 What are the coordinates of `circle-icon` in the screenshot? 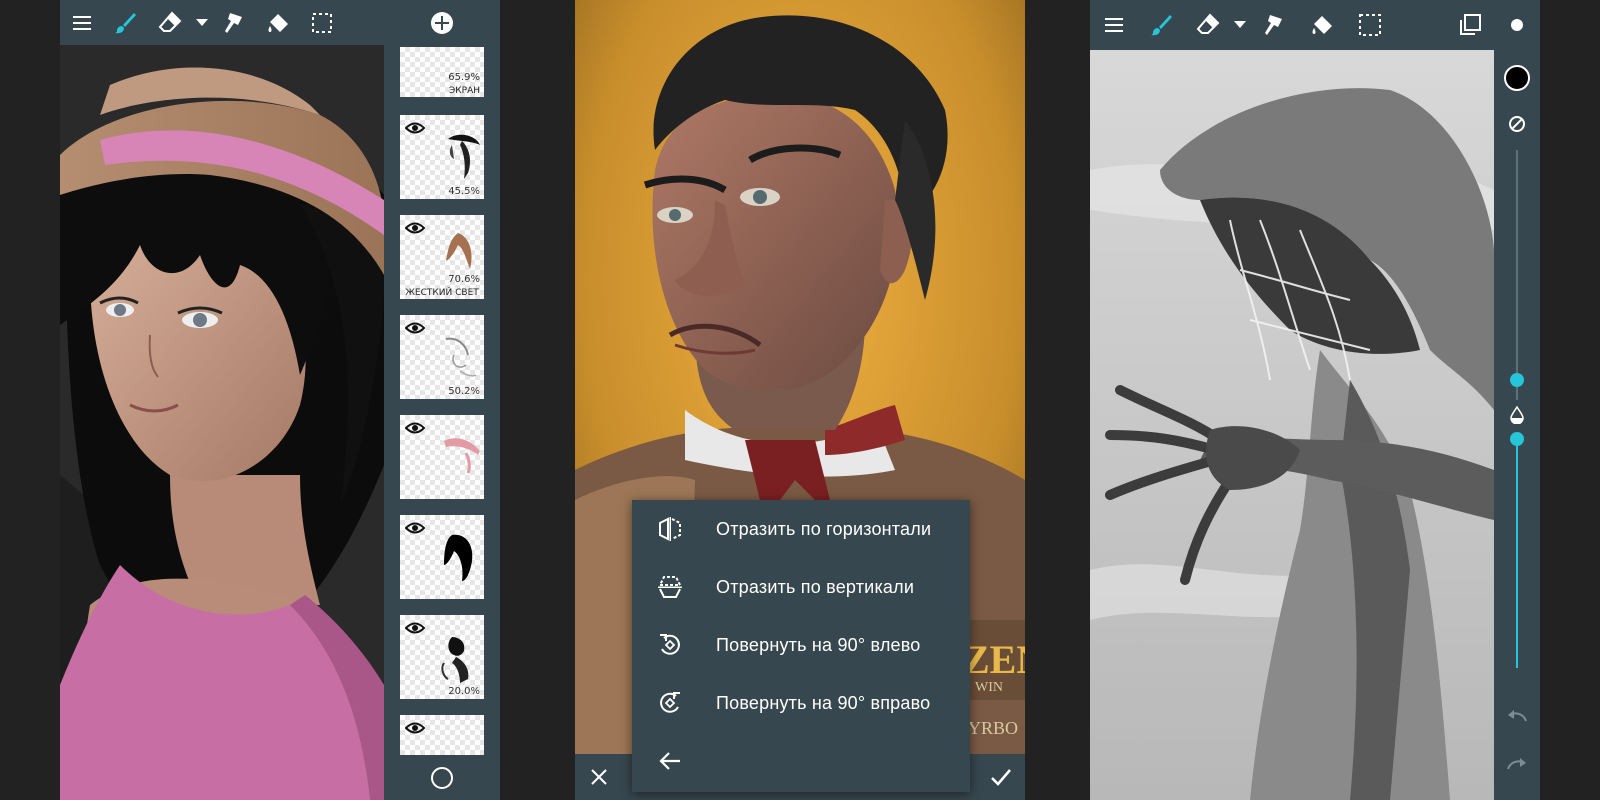 It's located at (442, 777).